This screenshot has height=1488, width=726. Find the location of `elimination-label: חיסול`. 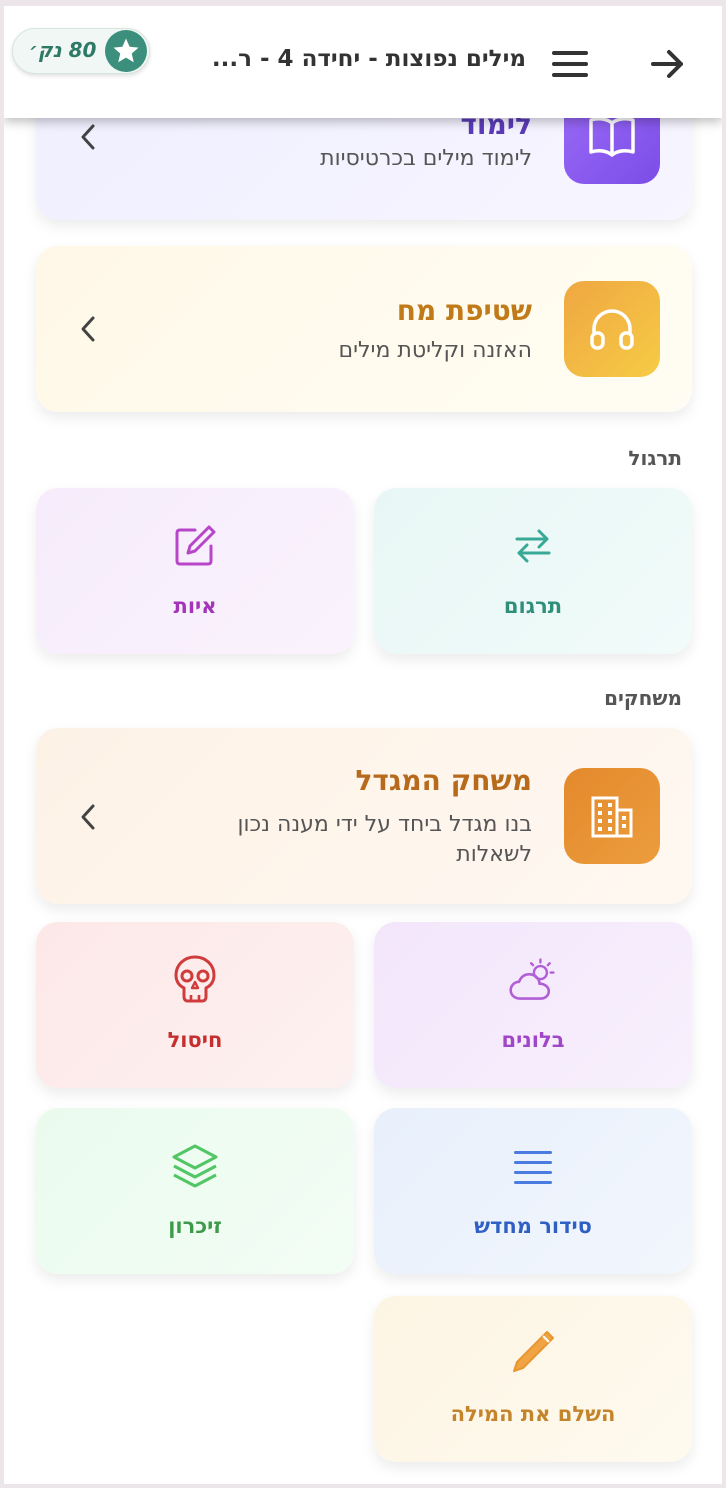

elimination-label: חיסול is located at coordinates (195, 1040).